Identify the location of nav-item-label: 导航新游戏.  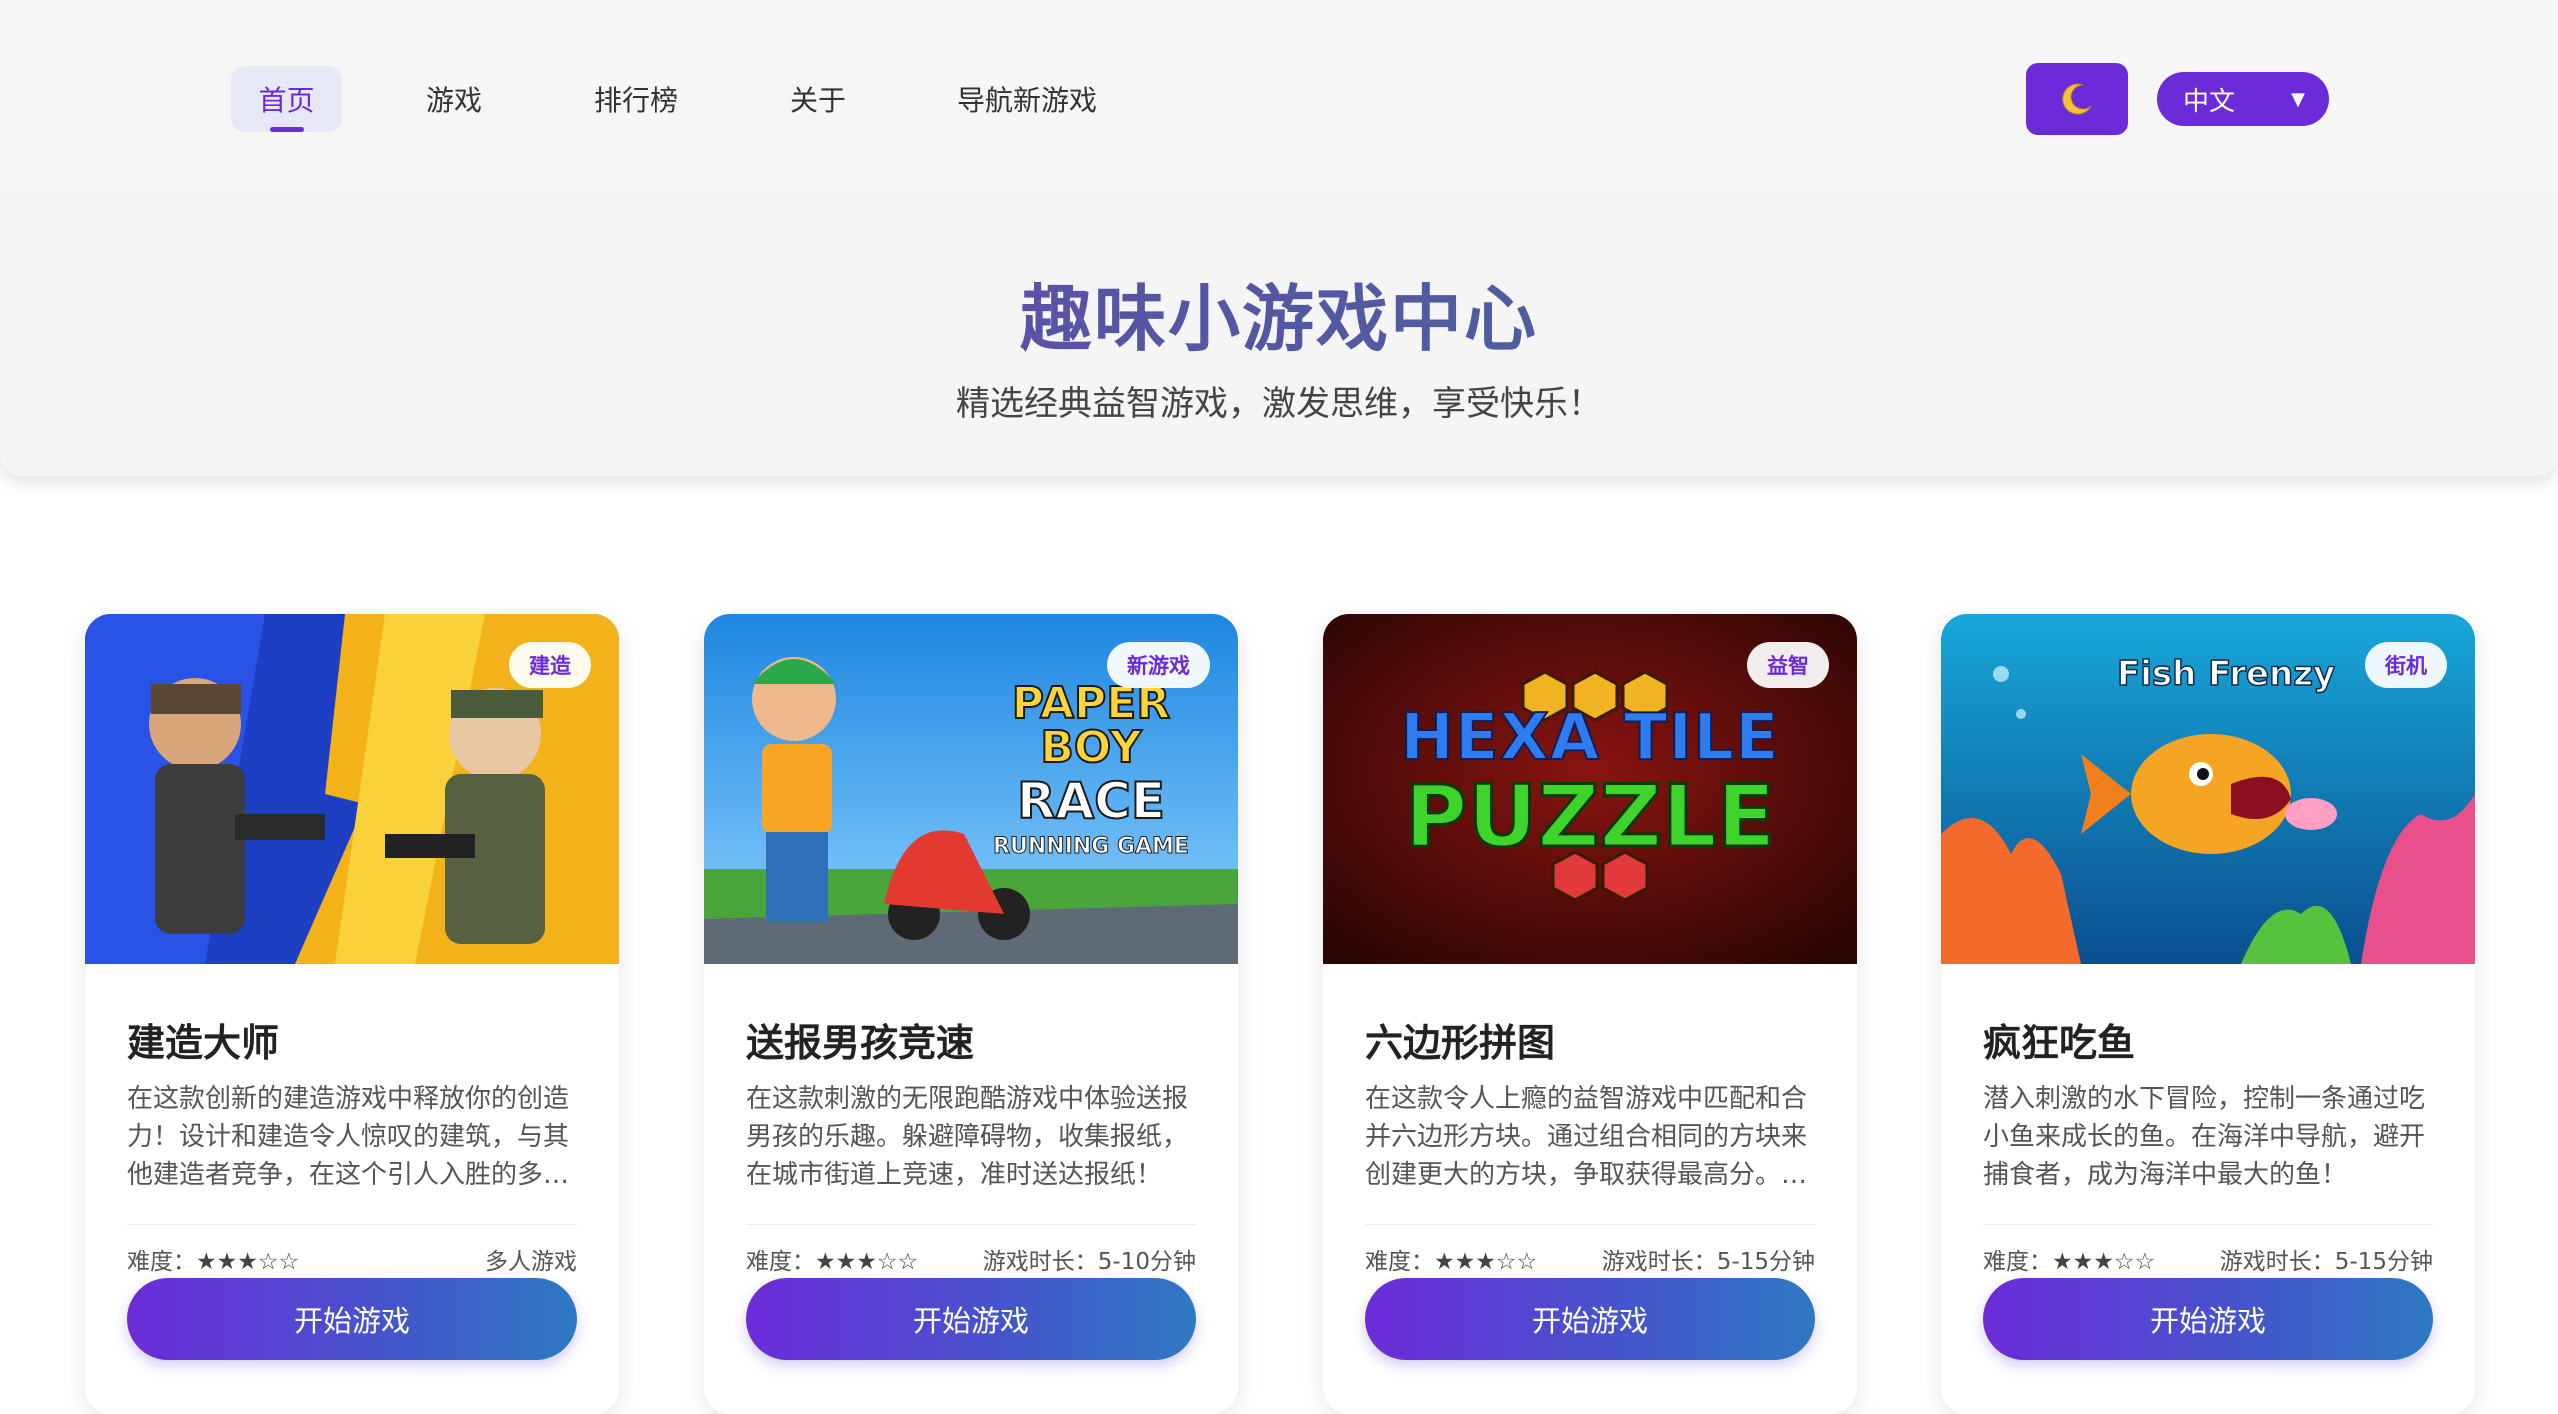
(1026, 100).